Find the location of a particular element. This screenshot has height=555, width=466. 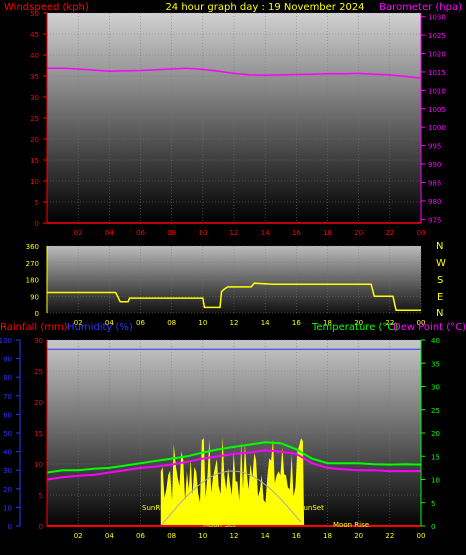

rainfall-tick-label: 30 is located at coordinates (38, 341).